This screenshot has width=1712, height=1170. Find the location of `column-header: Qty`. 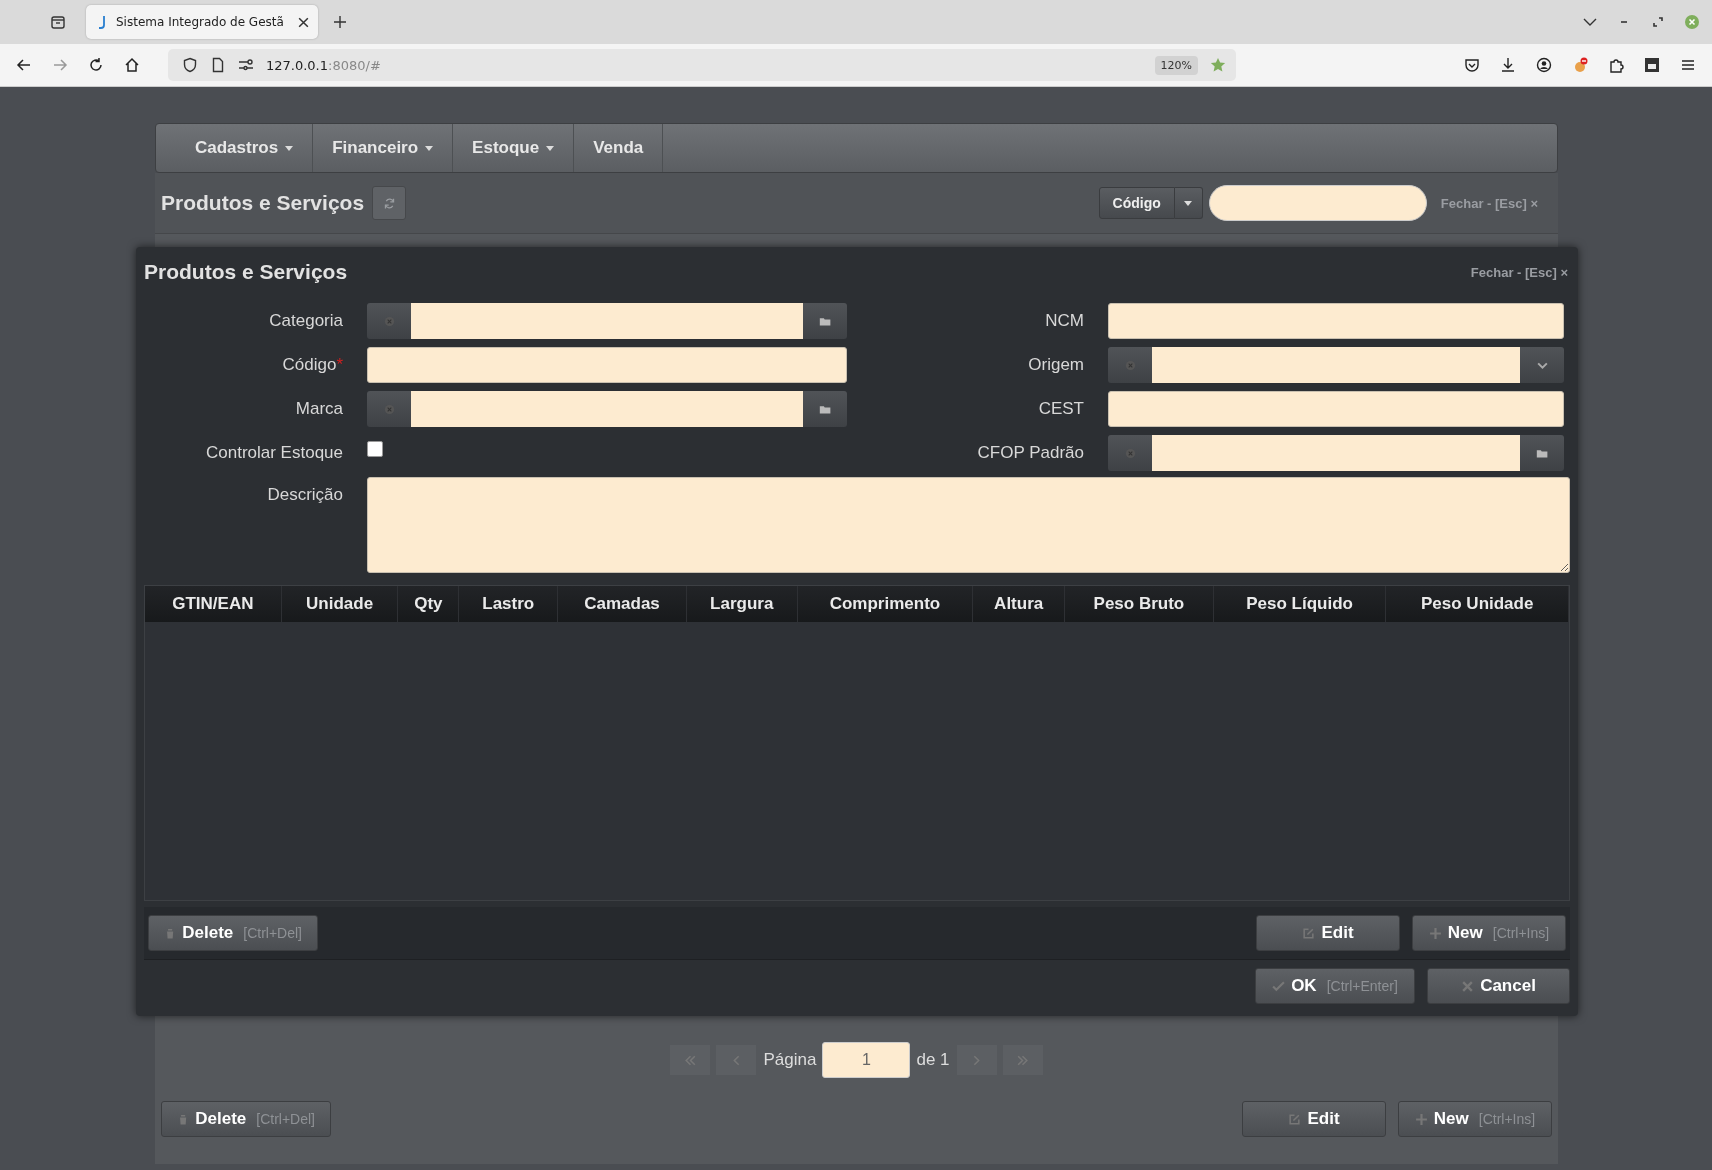

column-header: Qty is located at coordinates (429, 604).